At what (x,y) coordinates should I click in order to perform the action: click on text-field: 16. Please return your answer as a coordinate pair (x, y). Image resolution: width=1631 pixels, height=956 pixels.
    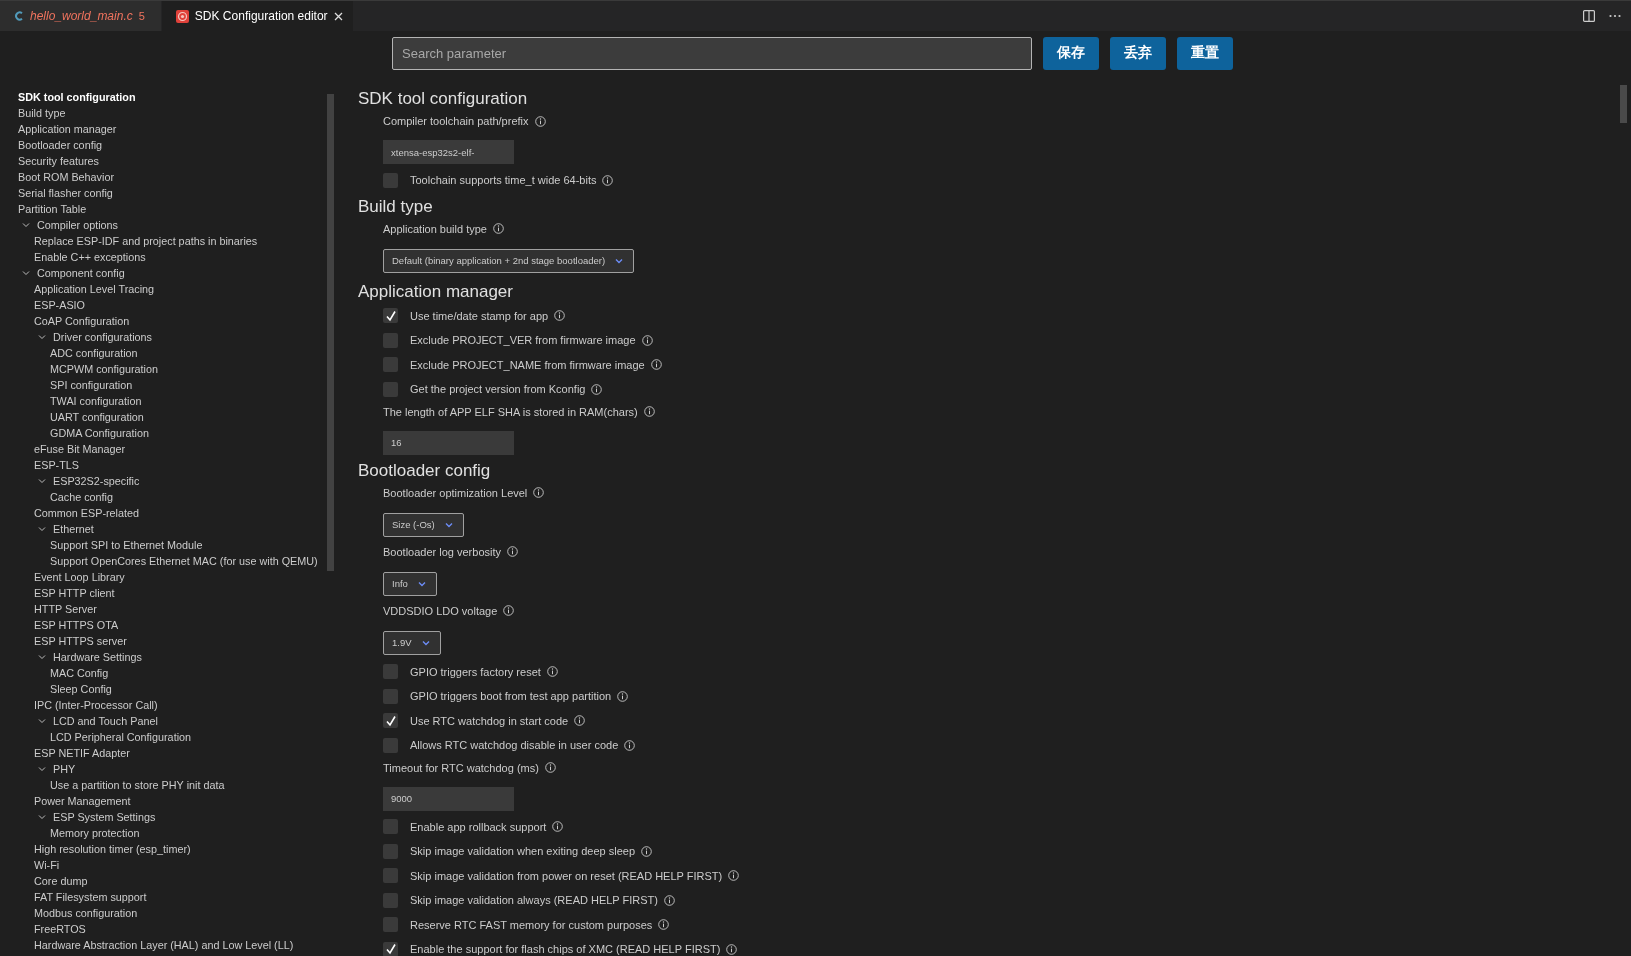
    Looking at the image, I should click on (448, 442).